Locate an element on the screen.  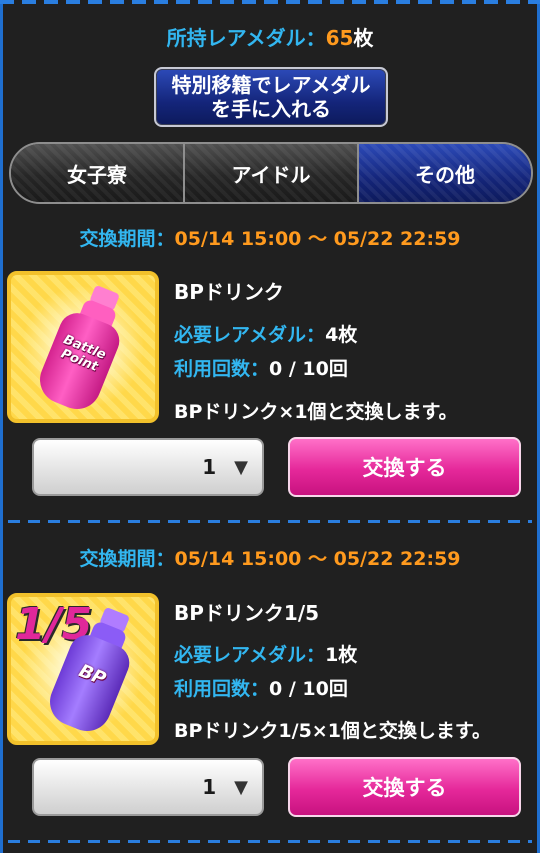
item-name: BPドリンク1/5 is located at coordinates (247, 613).